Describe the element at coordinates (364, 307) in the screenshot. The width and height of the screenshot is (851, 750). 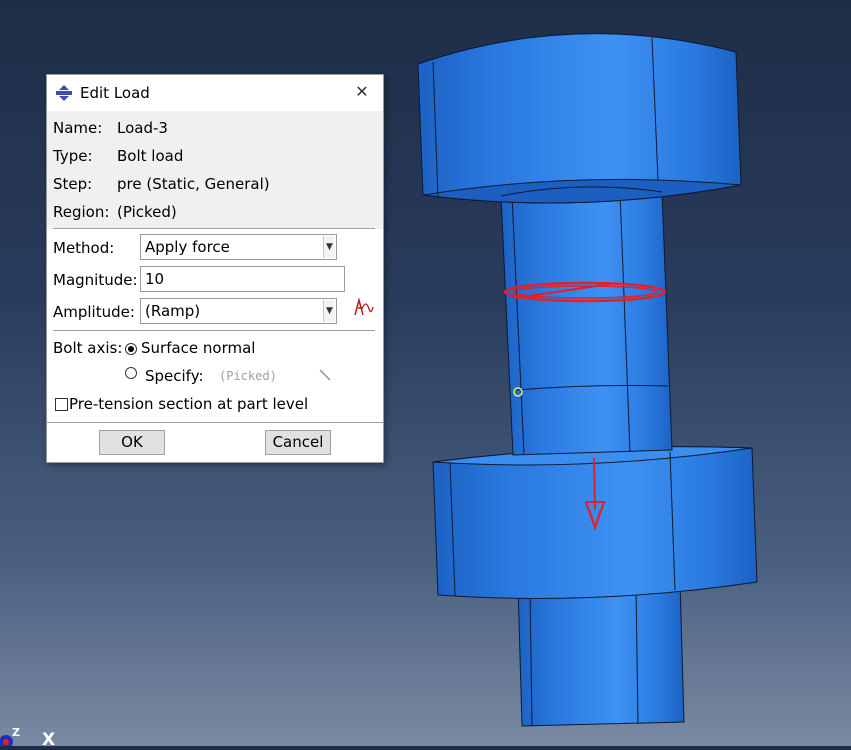
I see `create-amplitude-icon` at that location.